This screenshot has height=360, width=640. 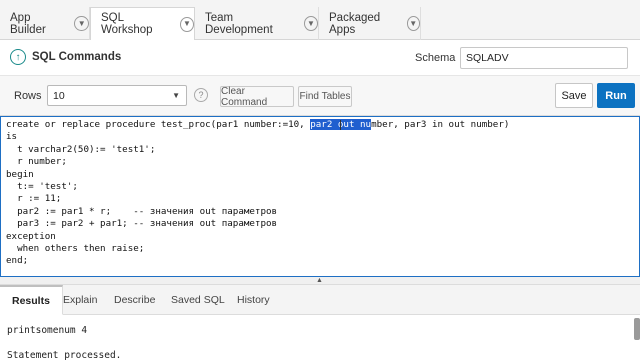 I want to click on splitter-handle-icon: ▲, so click(x=319, y=280).